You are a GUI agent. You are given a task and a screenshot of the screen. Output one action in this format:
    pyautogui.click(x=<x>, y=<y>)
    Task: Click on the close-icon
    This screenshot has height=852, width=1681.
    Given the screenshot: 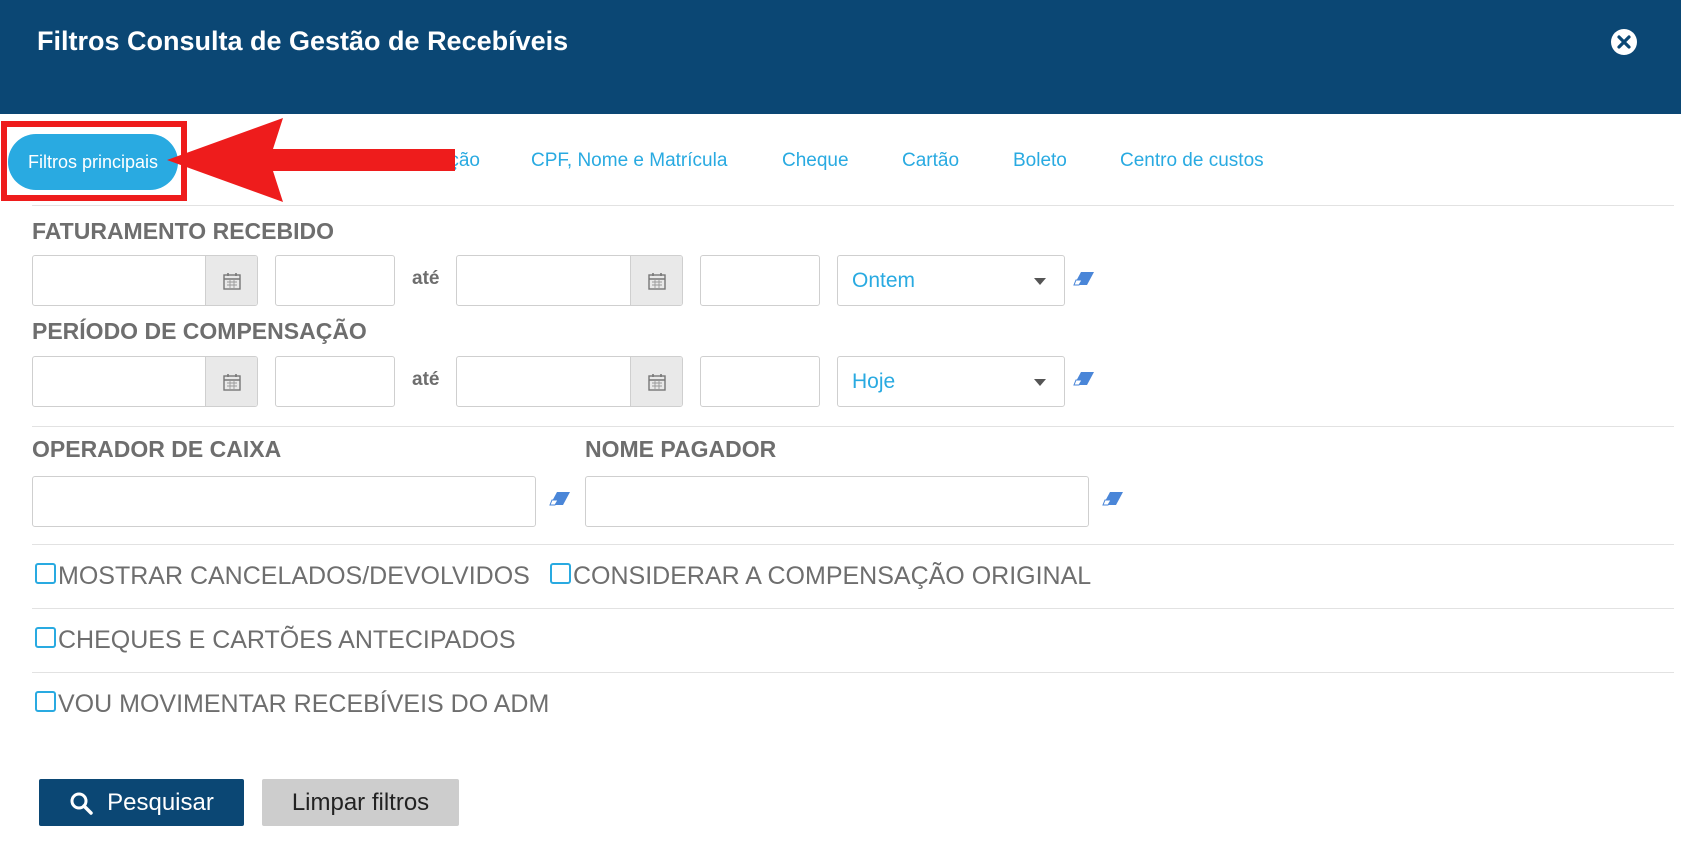 What is the action you would take?
    pyautogui.click(x=1624, y=42)
    